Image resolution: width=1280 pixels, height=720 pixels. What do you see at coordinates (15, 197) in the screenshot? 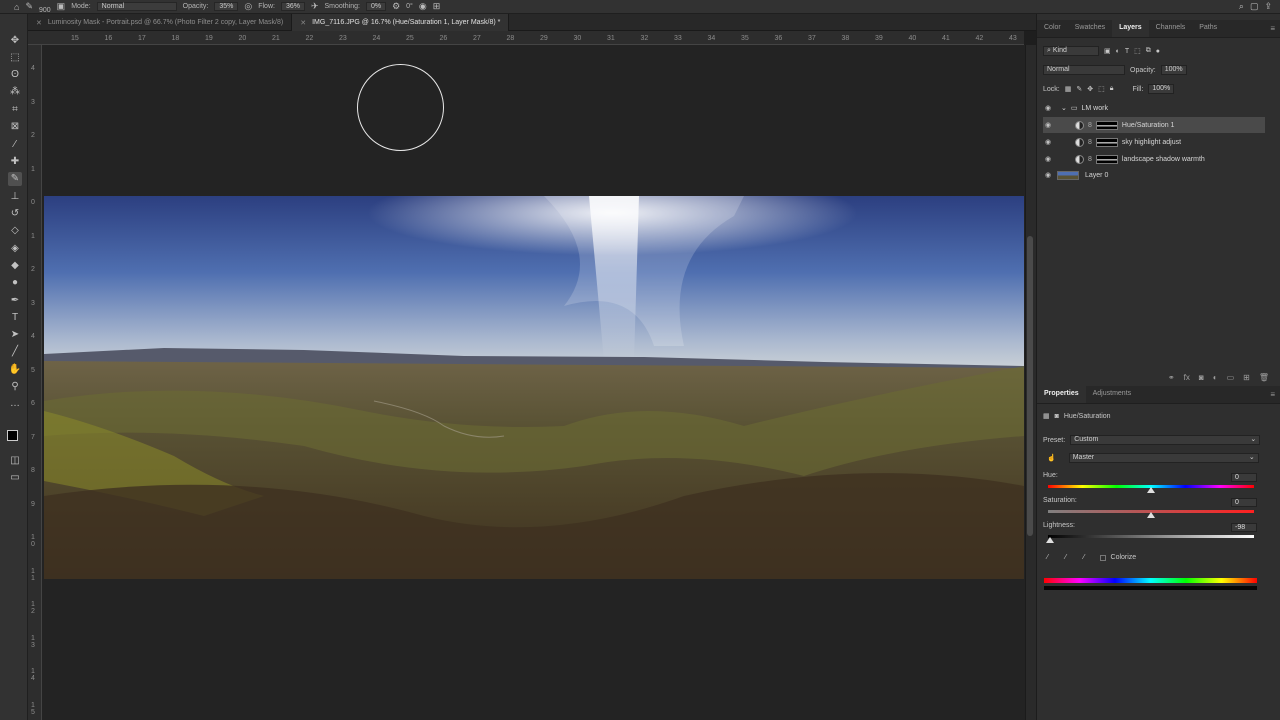
I see `clone-stamp-tool-icon: ⊥` at bounding box center [15, 197].